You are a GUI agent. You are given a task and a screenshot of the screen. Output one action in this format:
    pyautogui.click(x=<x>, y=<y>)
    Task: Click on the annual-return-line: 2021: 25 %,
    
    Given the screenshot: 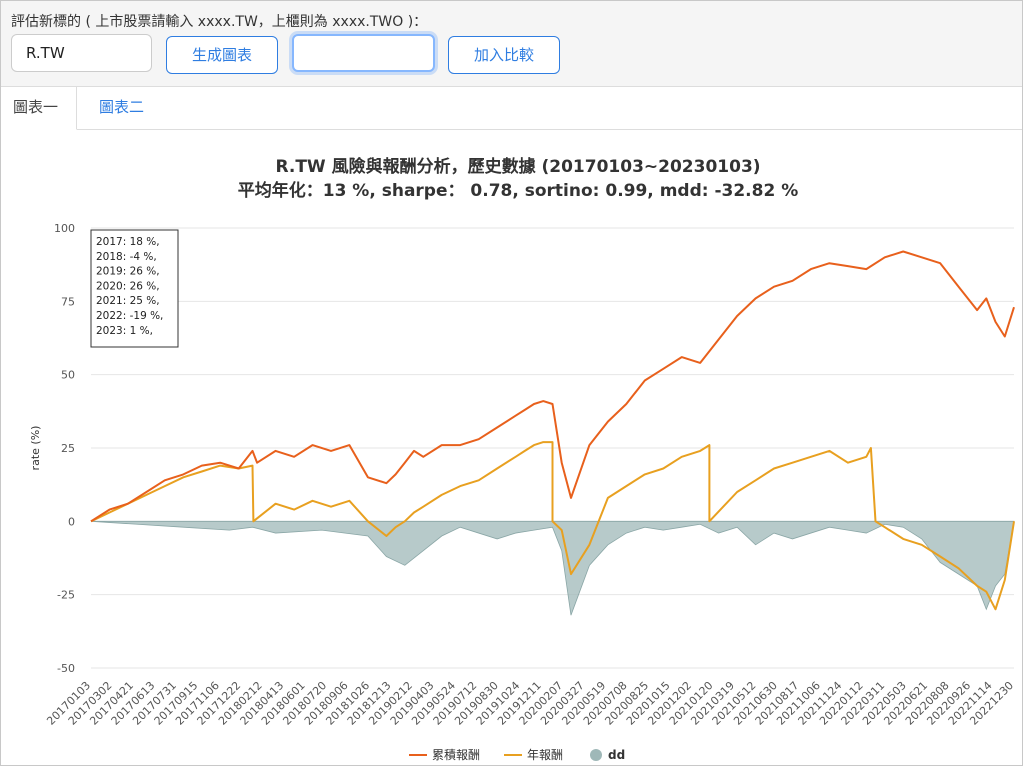 What is the action you would take?
    pyautogui.click(x=128, y=301)
    